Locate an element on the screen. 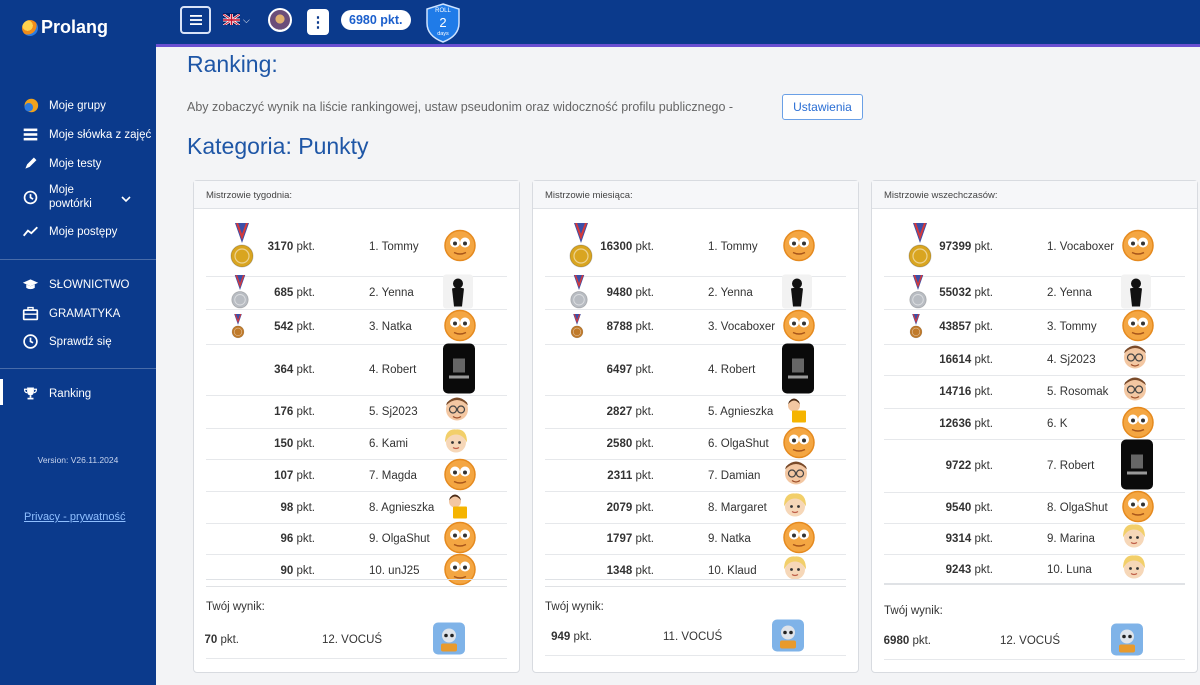 Image resolution: width=1200 pixels, height=685 pixels. sidebar-item-moje-grupy: Moje grupy is located at coordinates (64, 105).